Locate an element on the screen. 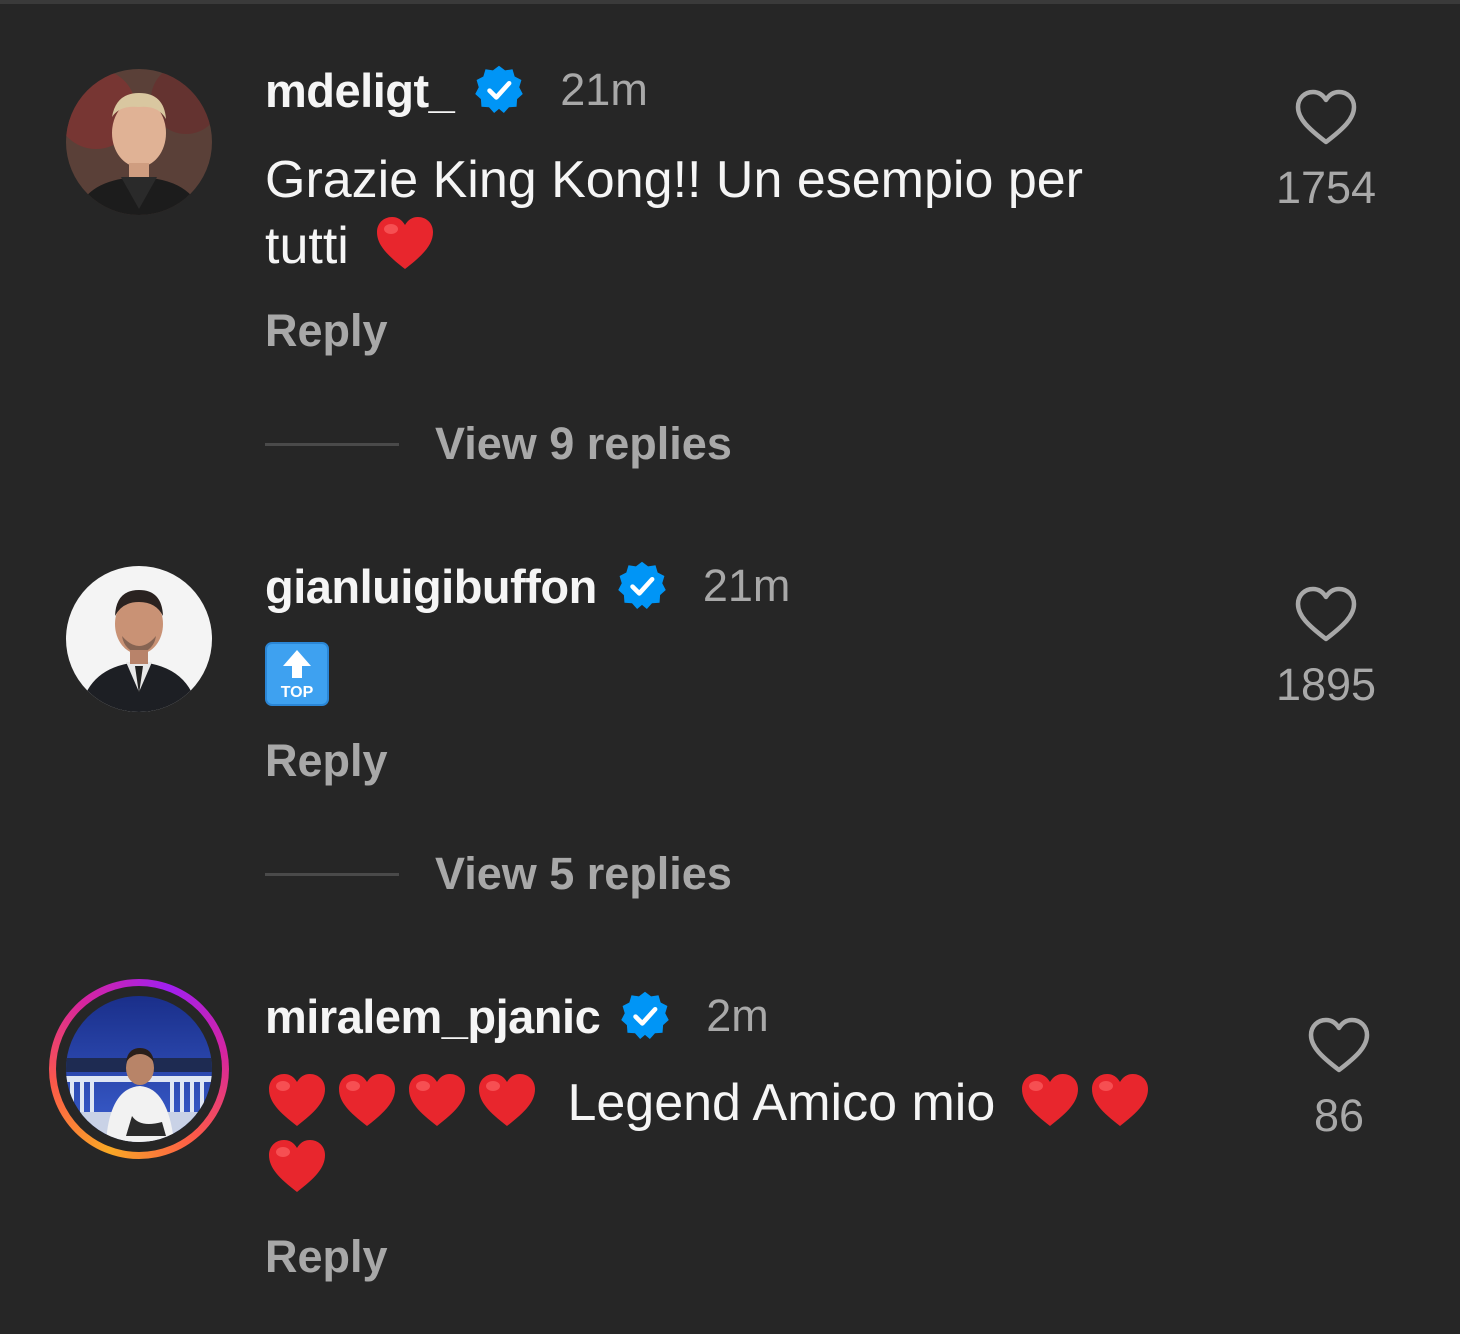 The height and width of the screenshot is (1334, 1460). view-replies-button: View 5 replies is located at coordinates (498, 874).